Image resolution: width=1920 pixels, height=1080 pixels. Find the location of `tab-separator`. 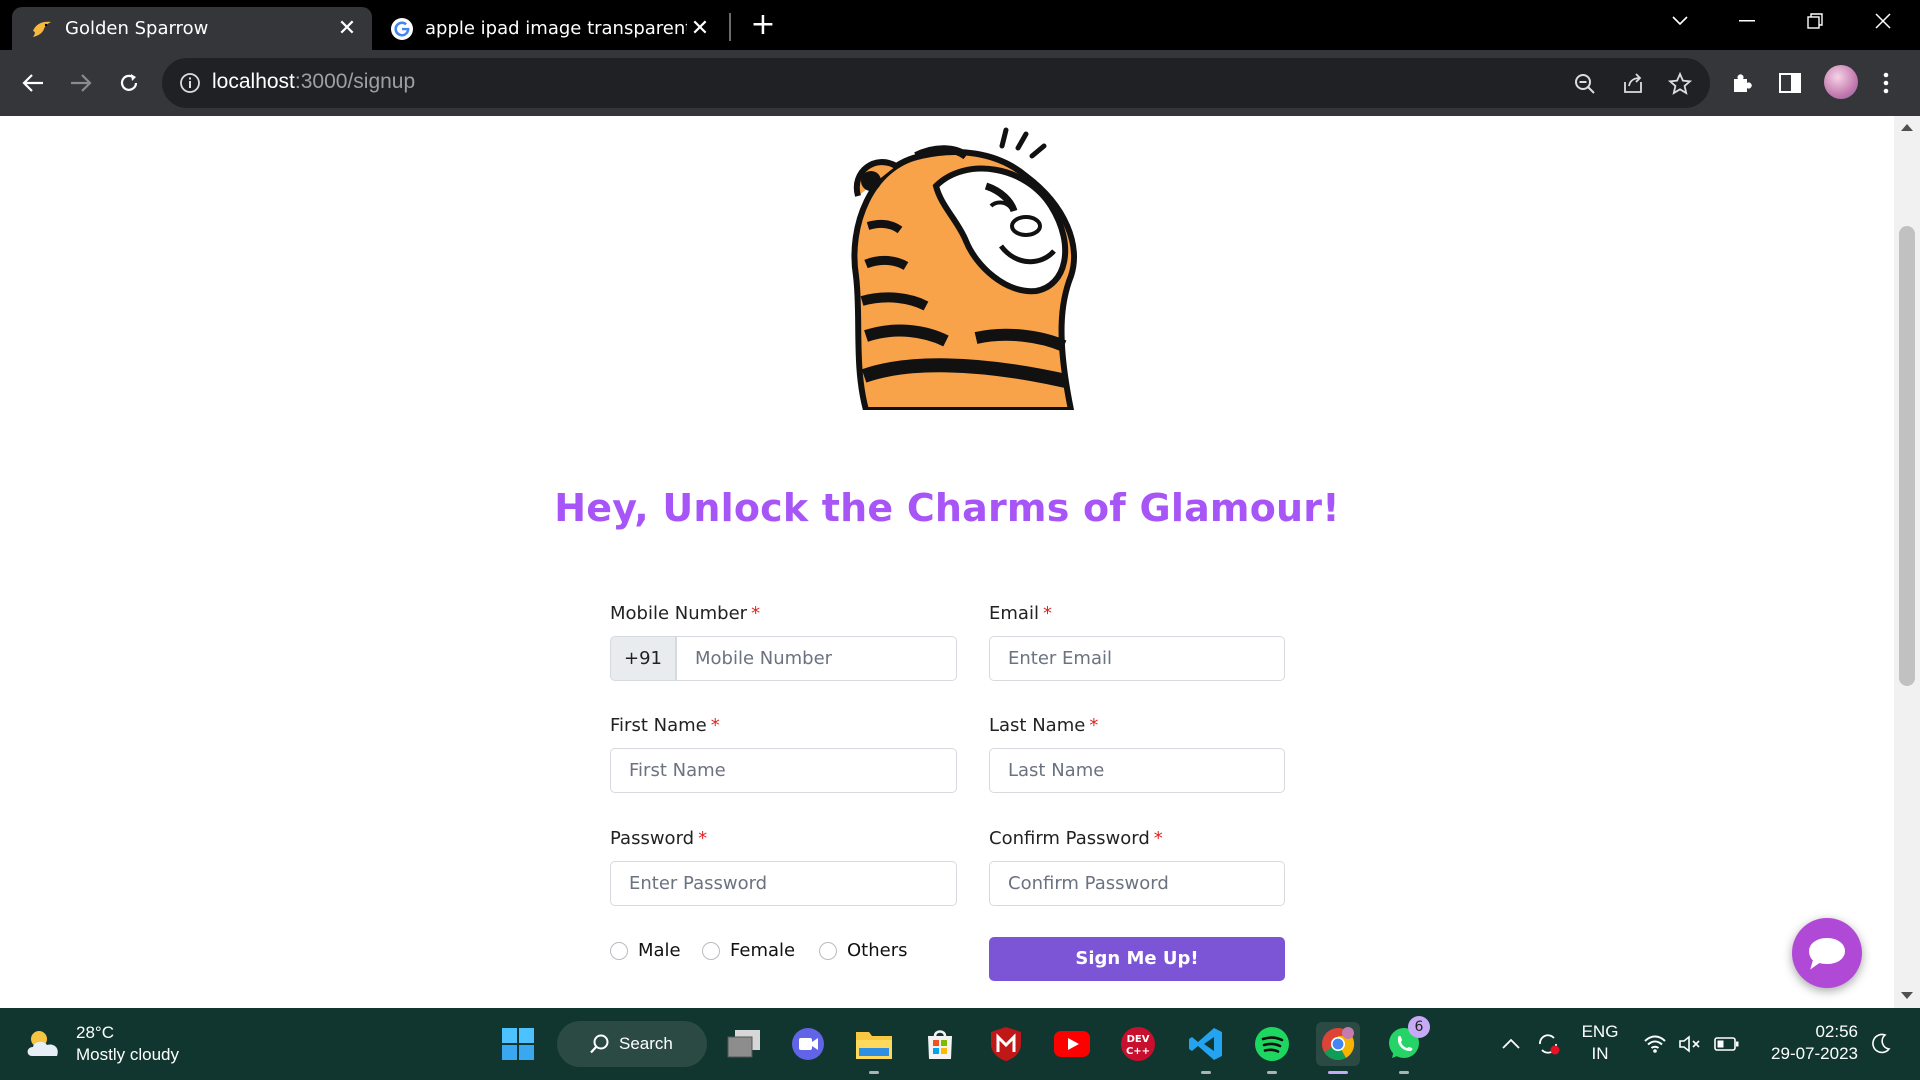

tab-separator is located at coordinates (730, 27).